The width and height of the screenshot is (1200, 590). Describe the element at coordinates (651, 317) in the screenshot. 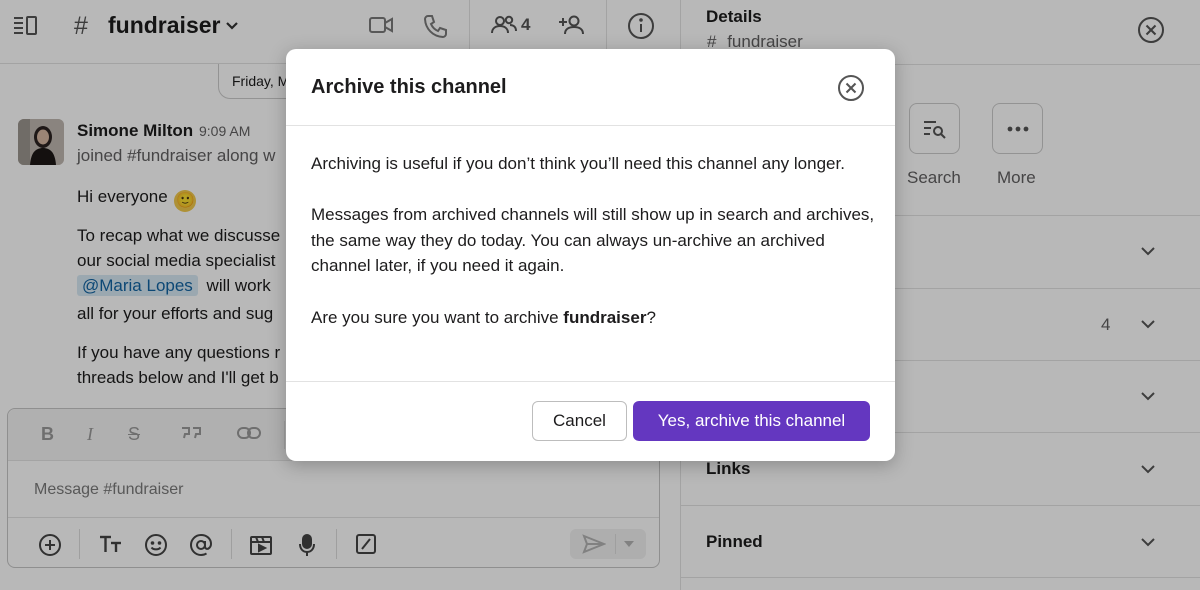

I see `confirm-suffix: ?` at that location.